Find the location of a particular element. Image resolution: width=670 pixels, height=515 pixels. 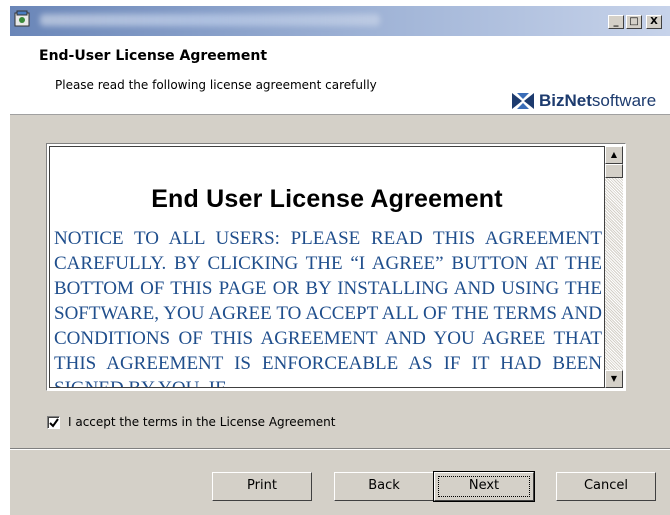

accept-terms-checkbox is located at coordinates (53, 422).